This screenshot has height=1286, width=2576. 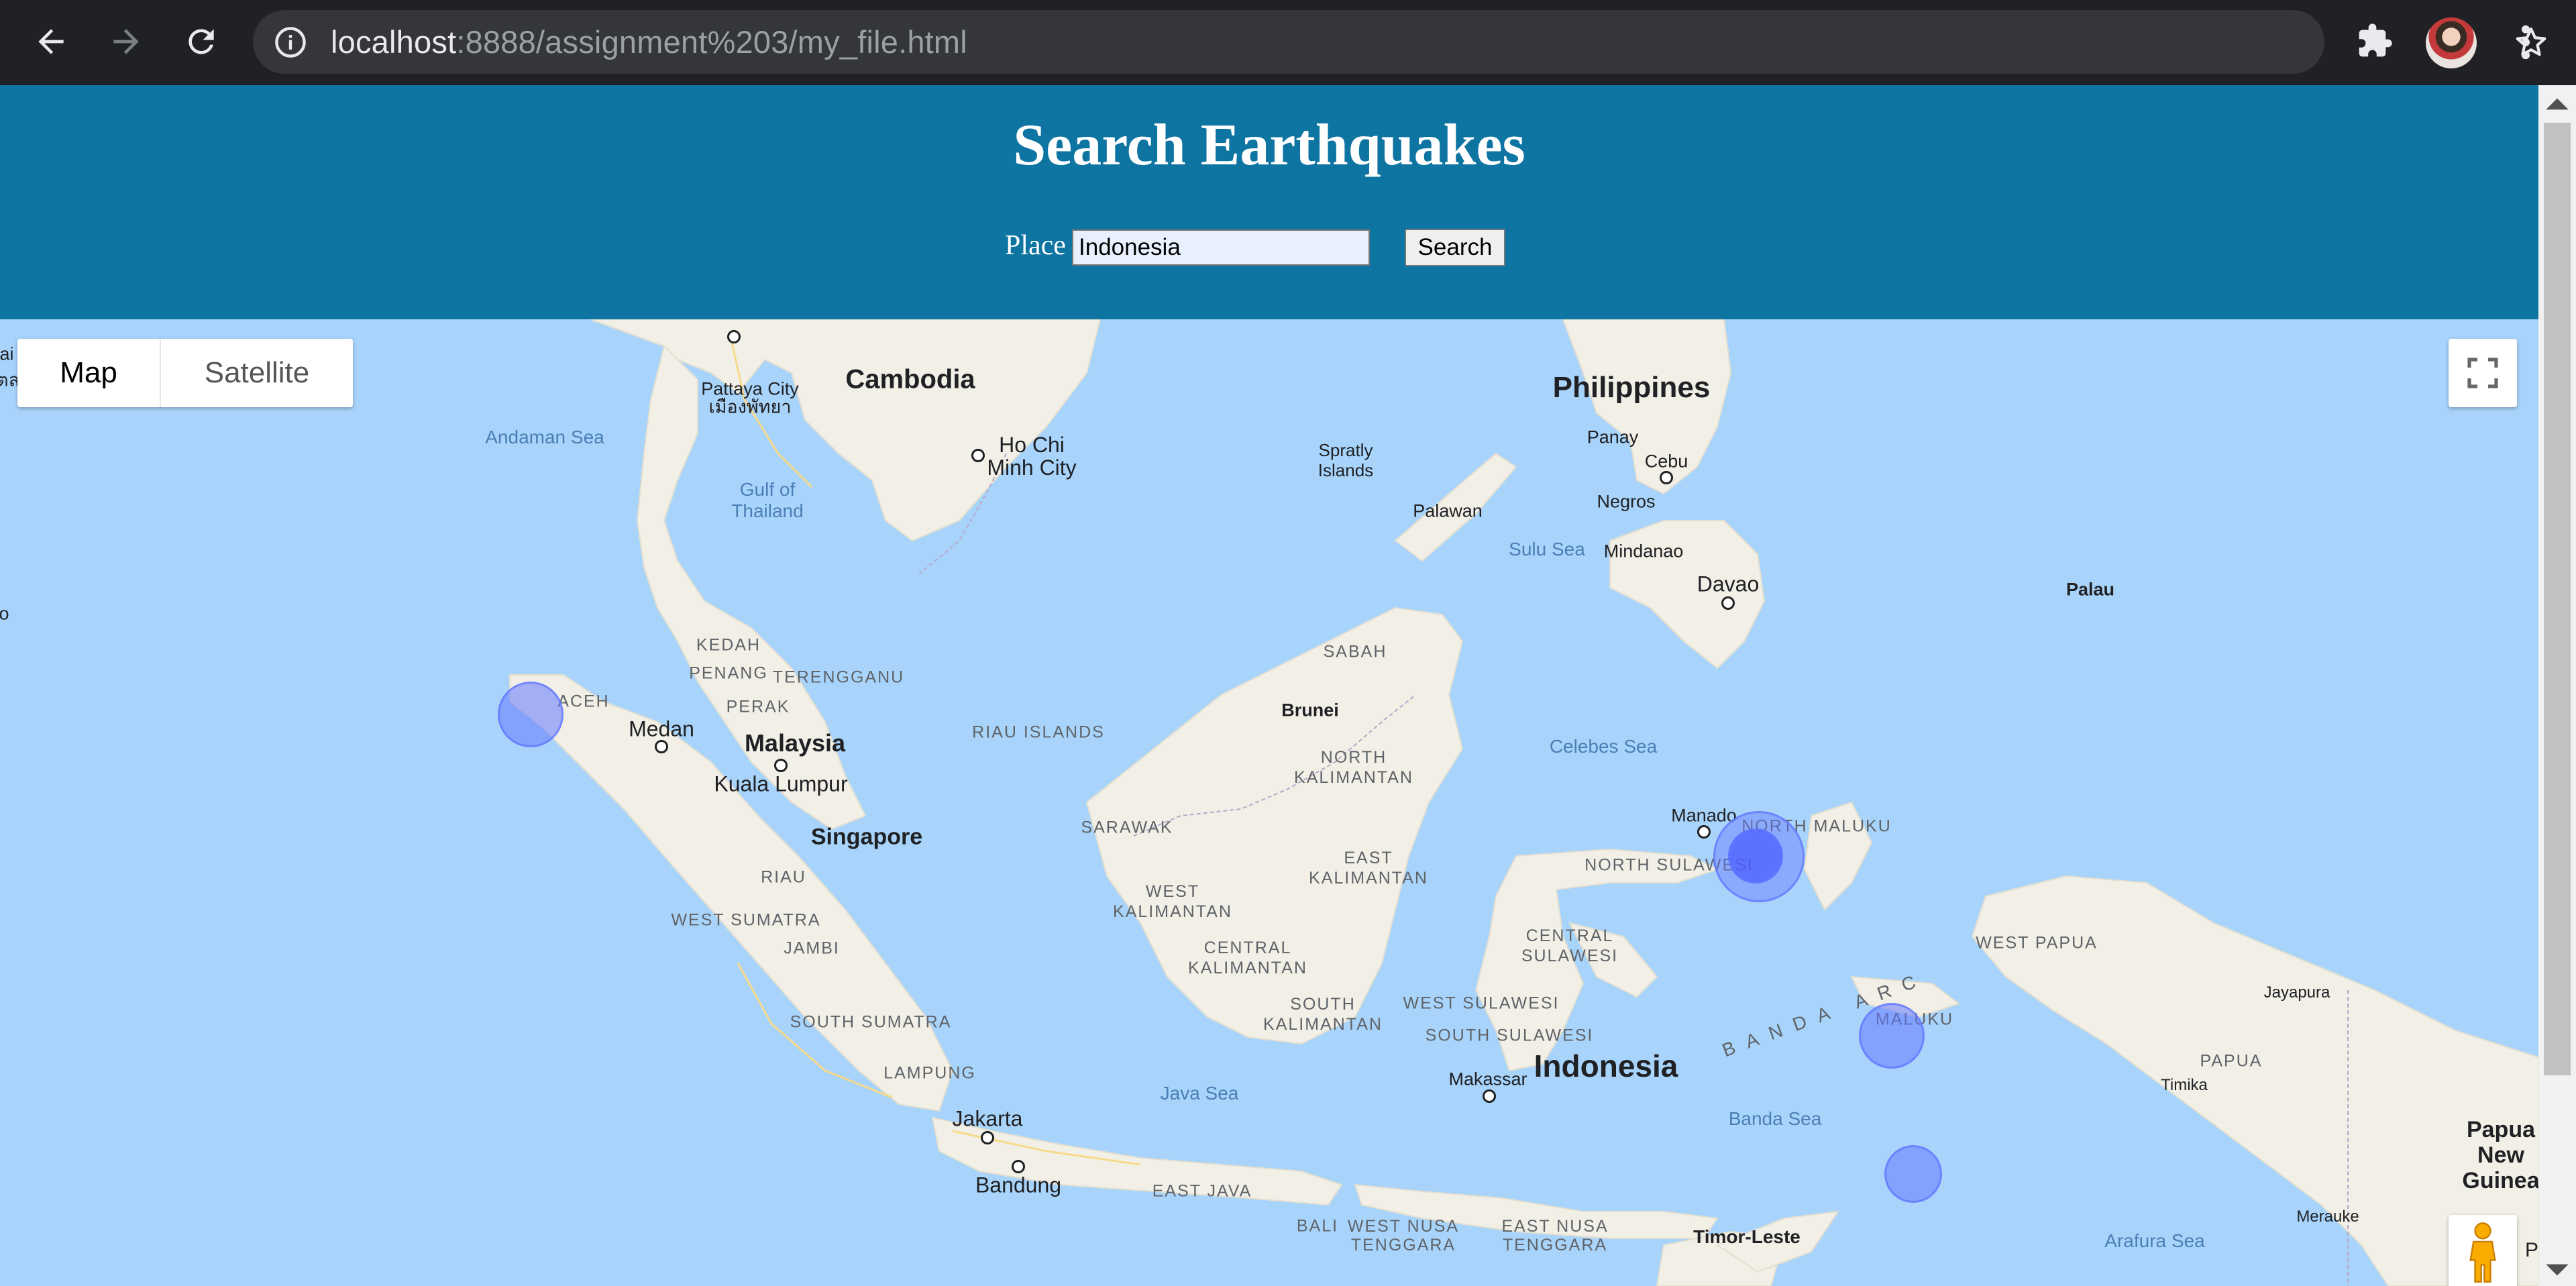 What do you see at coordinates (987, 1118) in the screenshot?
I see `label-jakarta: Jakarta` at bounding box center [987, 1118].